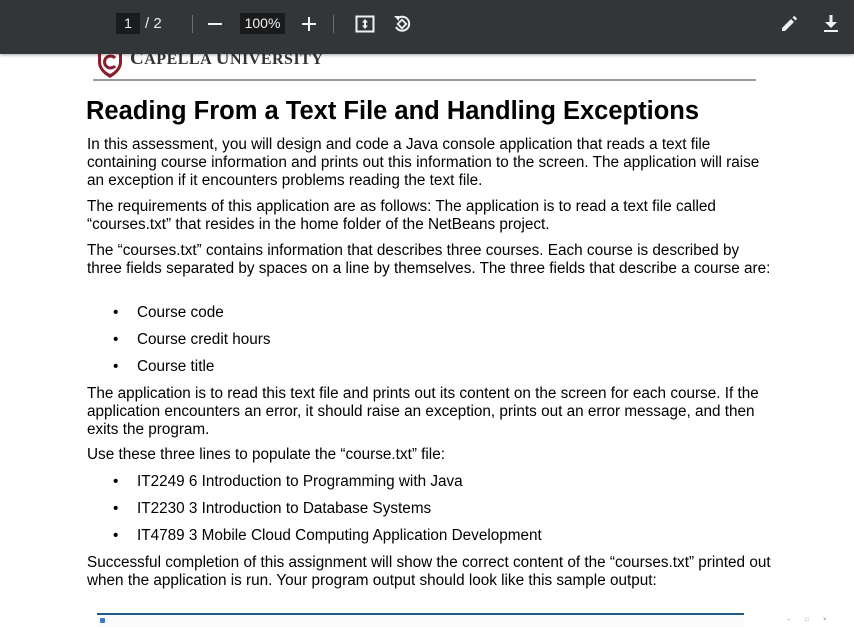 The height and width of the screenshot is (627, 854). I want to click on annotate-button, so click(789, 24).